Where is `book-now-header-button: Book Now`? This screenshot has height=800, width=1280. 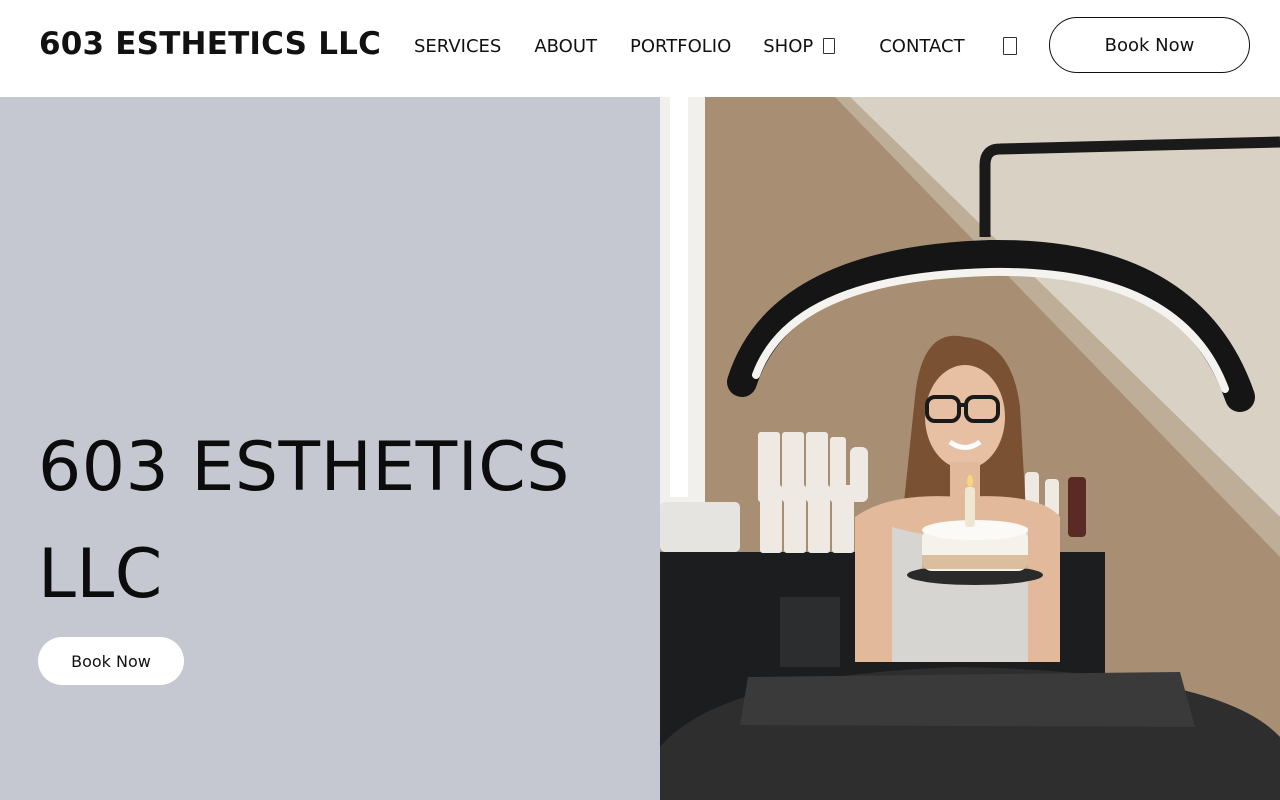 book-now-header-button: Book Now is located at coordinates (1149, 45).